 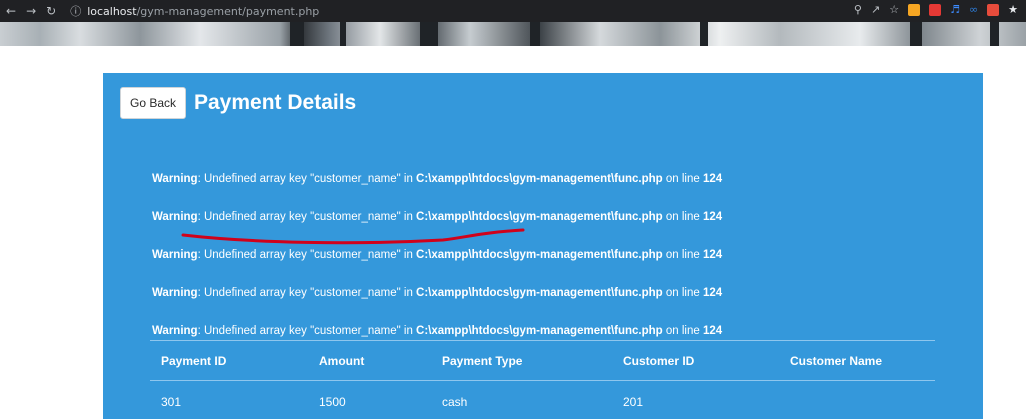 I want to click on zoom-icon: ⚲, so click(x=858, y=9).